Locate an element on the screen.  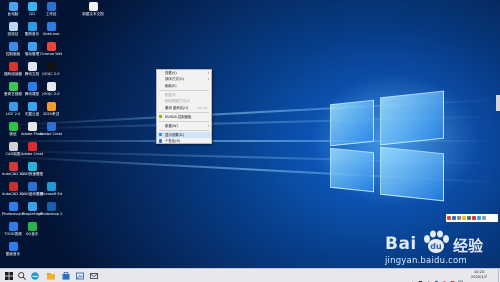
watermark-url: jingyan.baidu.com is located at coordinates (426, 261).